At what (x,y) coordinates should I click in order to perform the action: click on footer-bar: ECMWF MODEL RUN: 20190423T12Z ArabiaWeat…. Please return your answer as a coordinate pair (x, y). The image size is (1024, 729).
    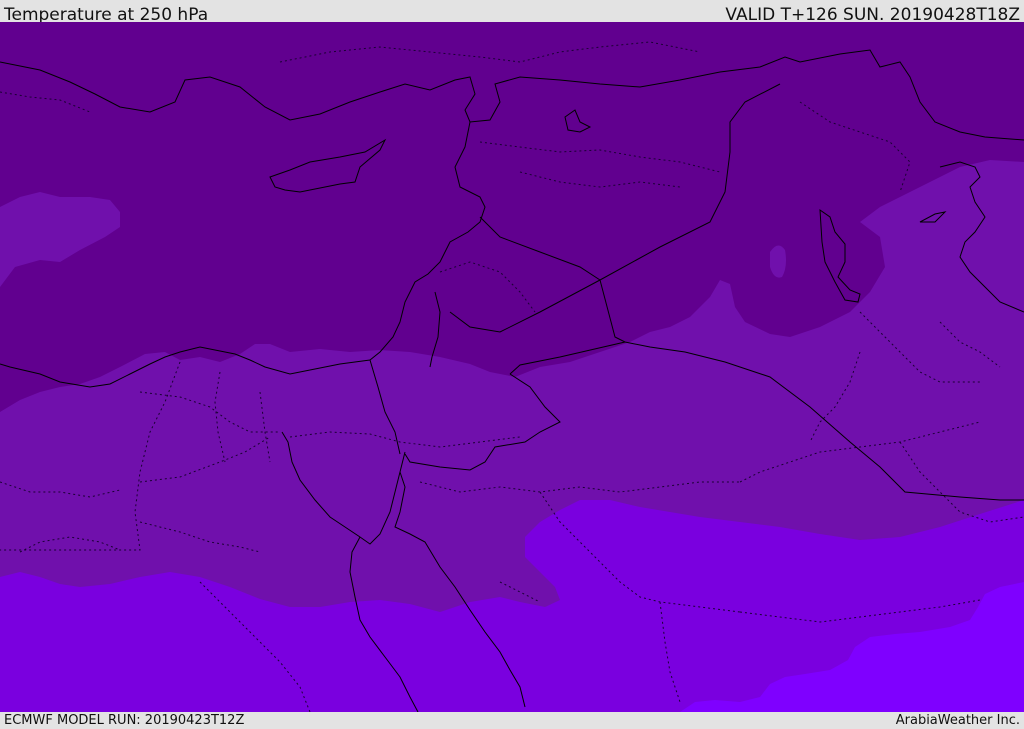
    Looking at the image, I should click on (512, 720).